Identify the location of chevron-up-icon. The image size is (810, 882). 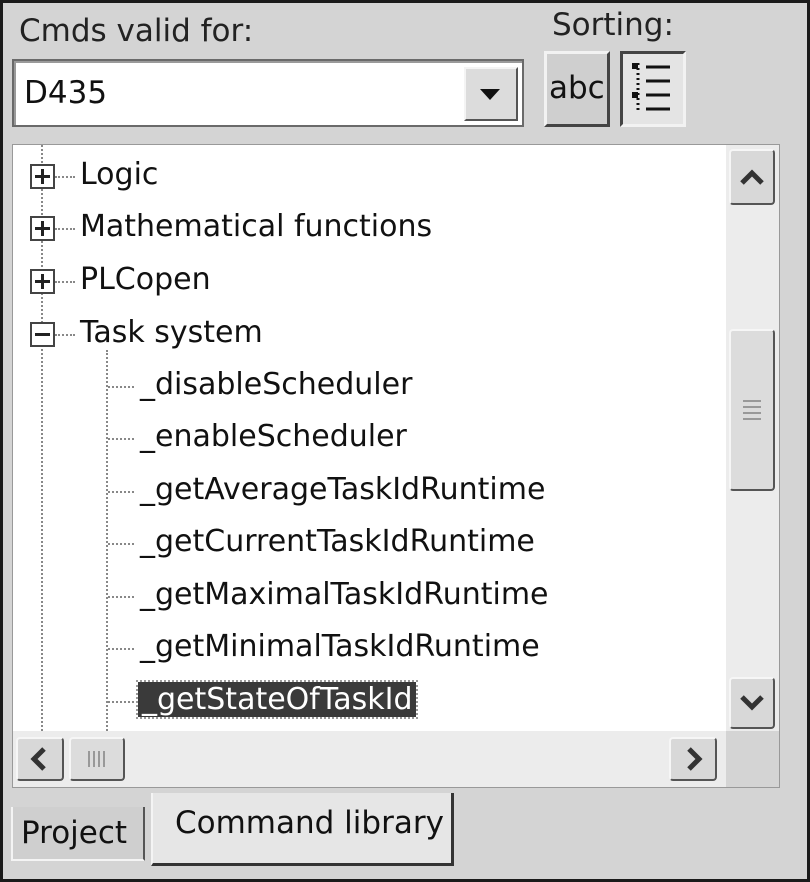
(752, 177).